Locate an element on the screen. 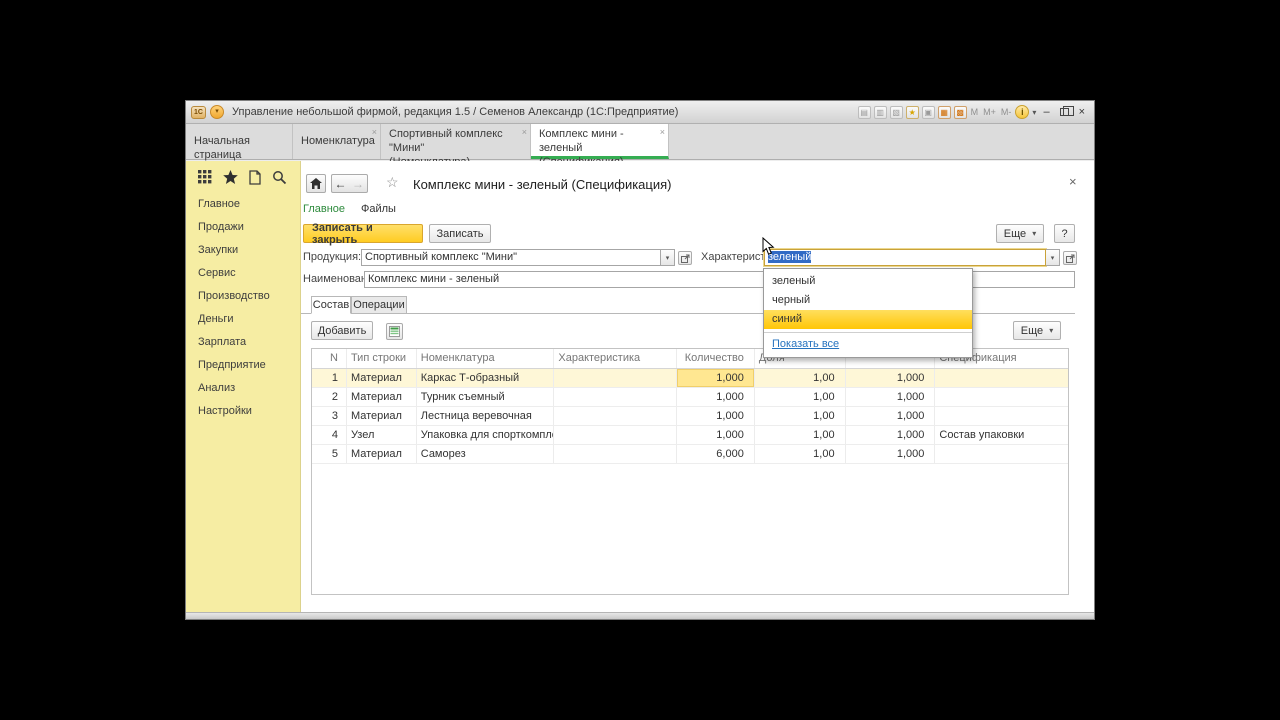 The image size is (1280, 720). cell-nomenclature: Лестница веревочная is located at coordinates (486, 416).